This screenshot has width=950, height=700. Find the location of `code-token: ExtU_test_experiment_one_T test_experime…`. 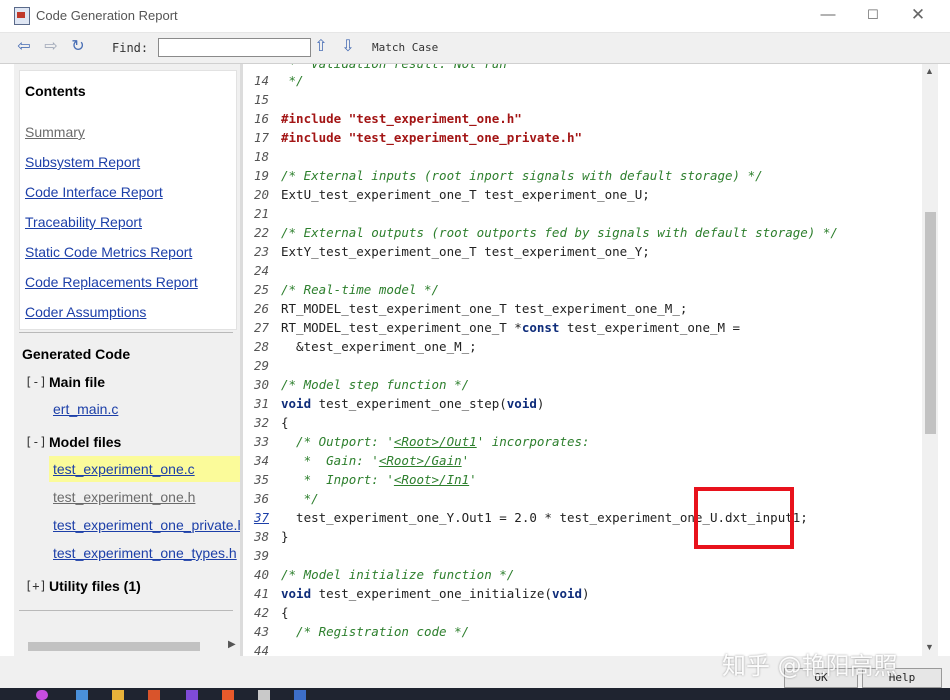

code-token: ExtU_test_experiment_one_T test_experime… is located at coordinates (465, 194).